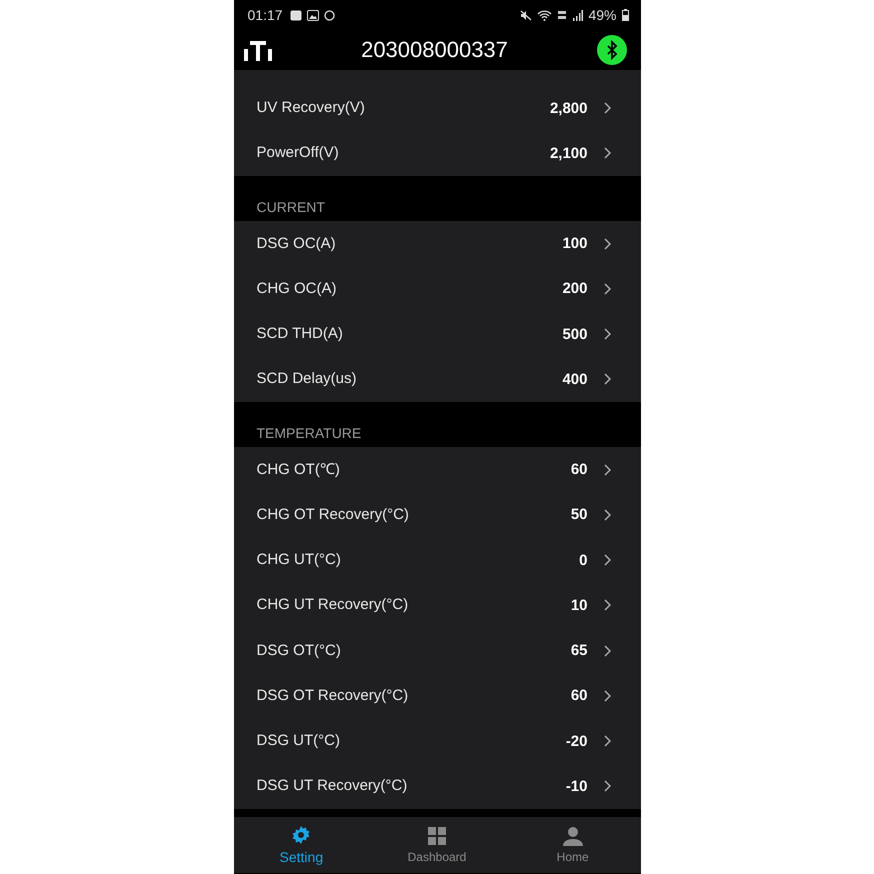 This screenshot has height=874, width=874. Describe the element at coordinates (297, 289) in the screenshot. I see `setting-label: CHG OC(A)` at that location.